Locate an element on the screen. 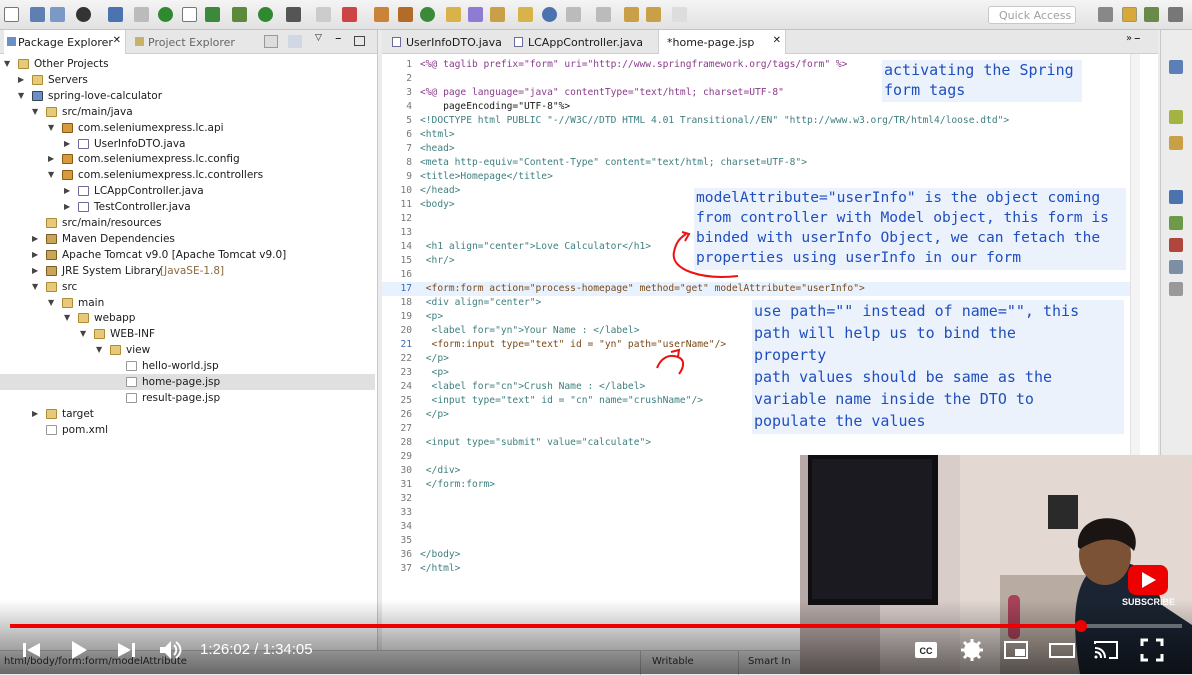  open-perspective-icon is located at coordinates (1105, 14).